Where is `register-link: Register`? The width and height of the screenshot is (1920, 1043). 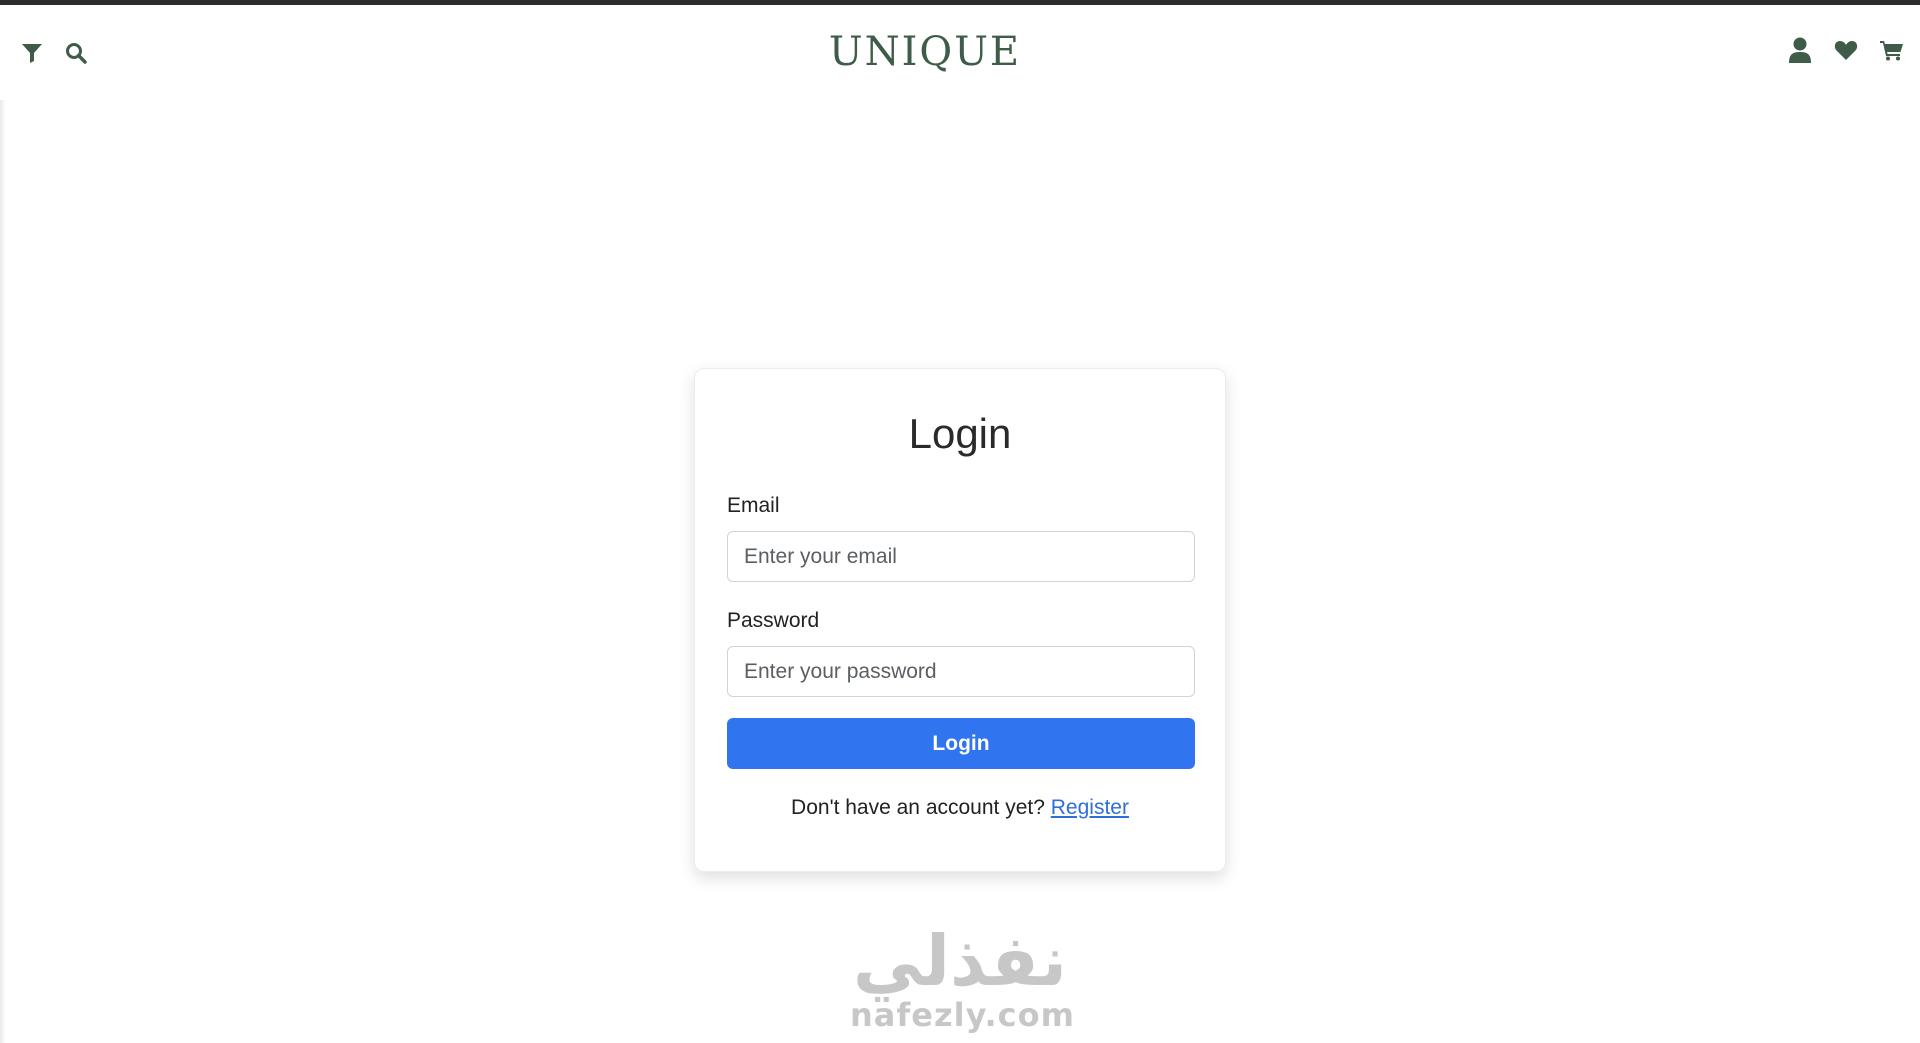
register-link: Register is located at coordinates (1090, 807).